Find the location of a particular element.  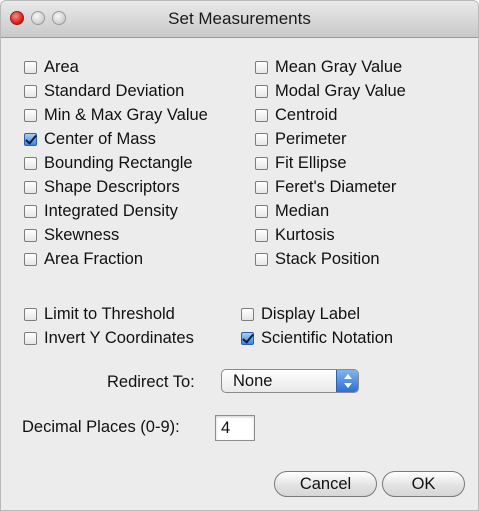

checkbox-label: Min & Max Gray Value is located at coordinates (126, 114).